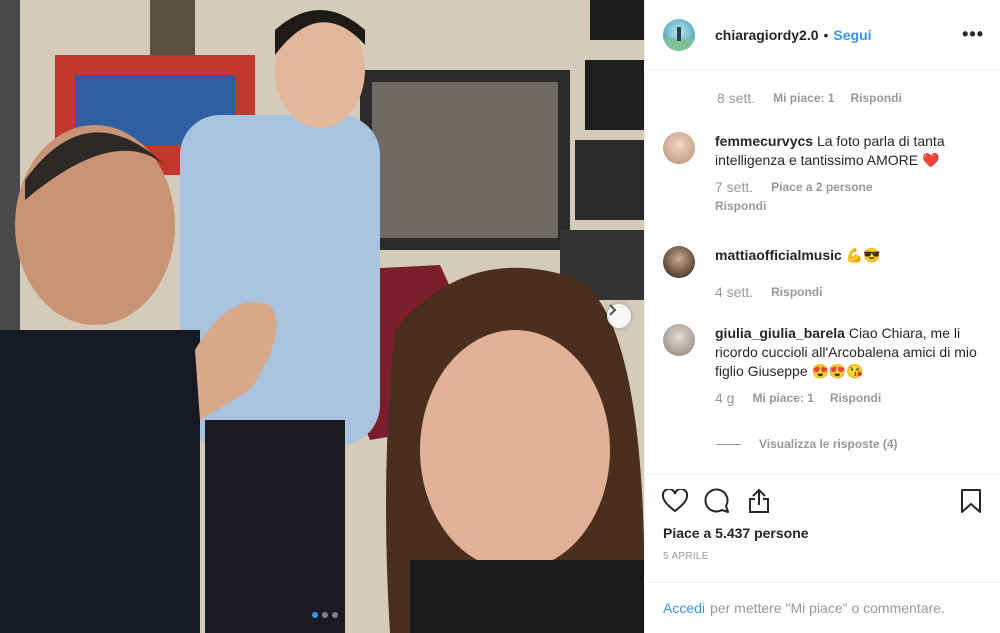 This screenshot has width=1000, height=633. I want to click on heart-icon, so click(675, 501).